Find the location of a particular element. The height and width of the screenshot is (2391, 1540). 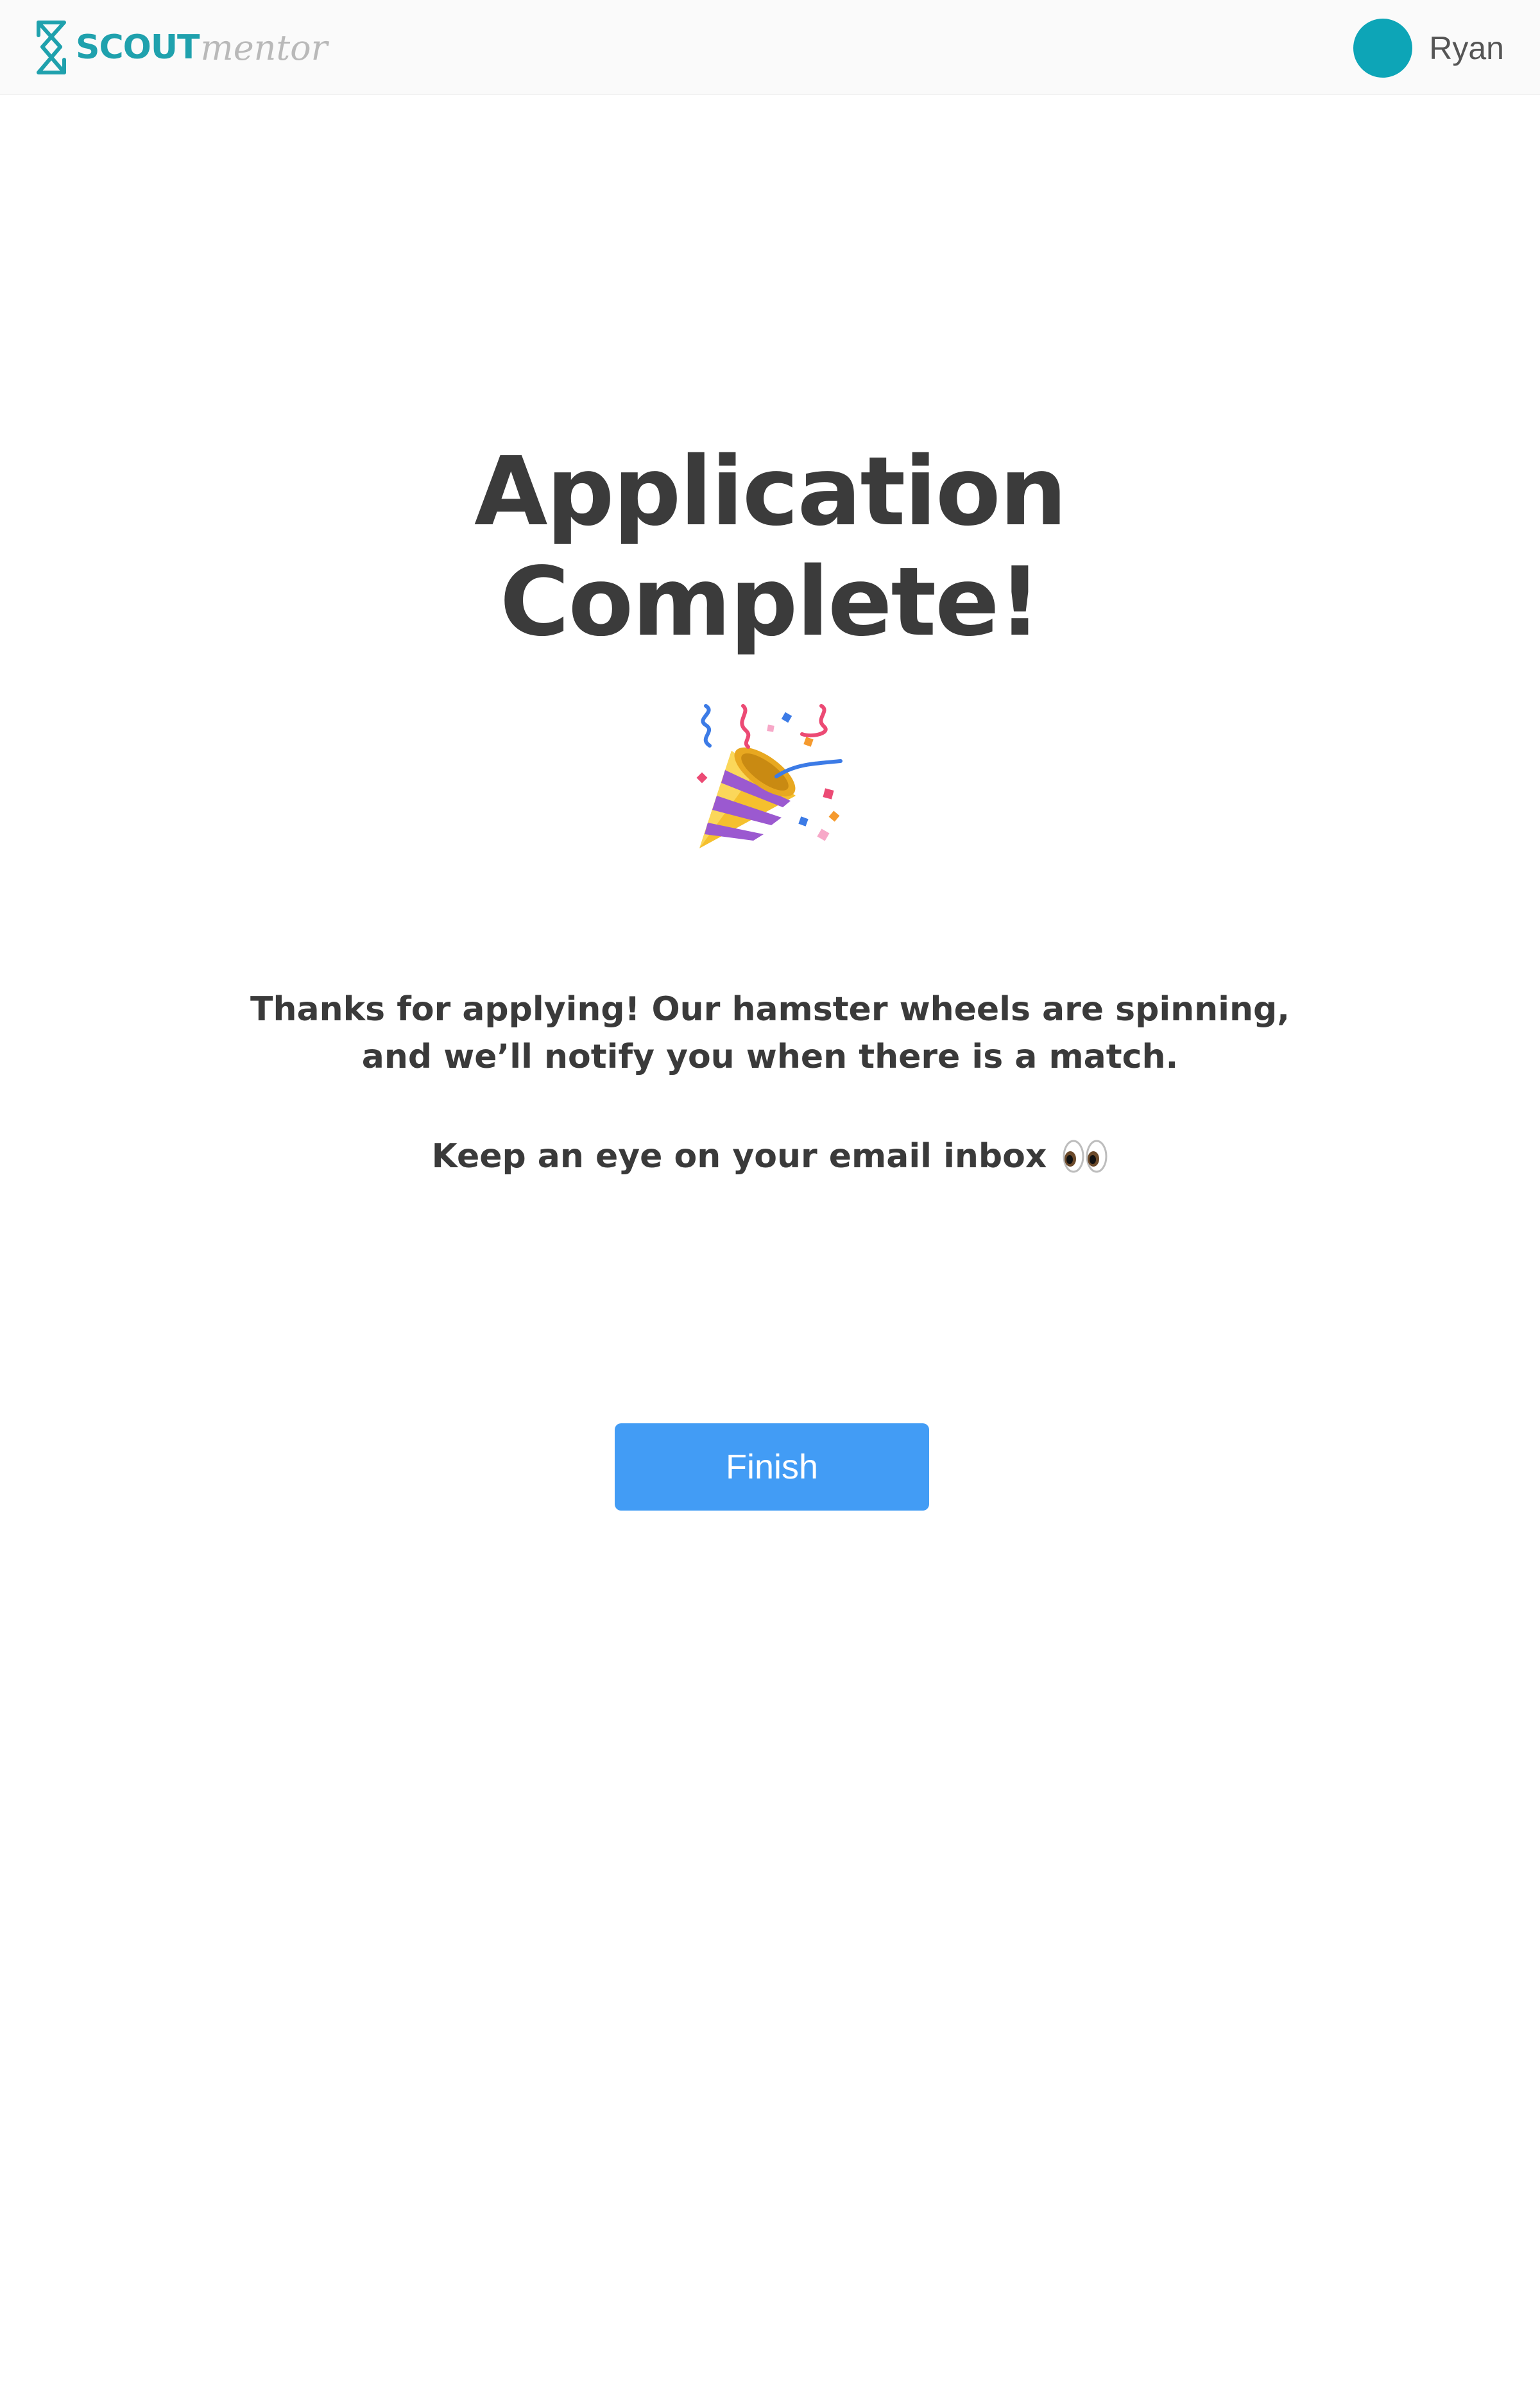

brand-logo-link: SCOUT mentor is located at coordinates (180, 47).